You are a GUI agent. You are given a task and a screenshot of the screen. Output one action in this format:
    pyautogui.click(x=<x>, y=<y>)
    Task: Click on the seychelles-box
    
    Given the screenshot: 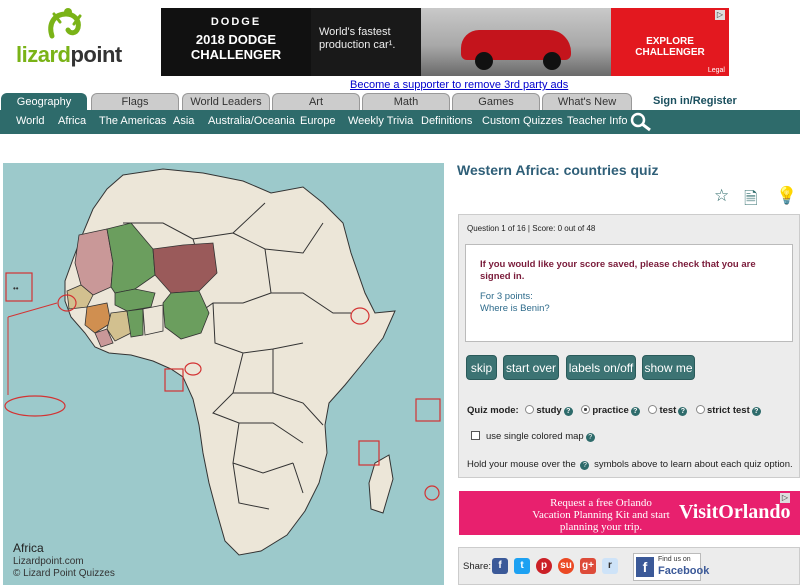 What is the action you would take?
    pyautogui.click(x=428, y=410)
    